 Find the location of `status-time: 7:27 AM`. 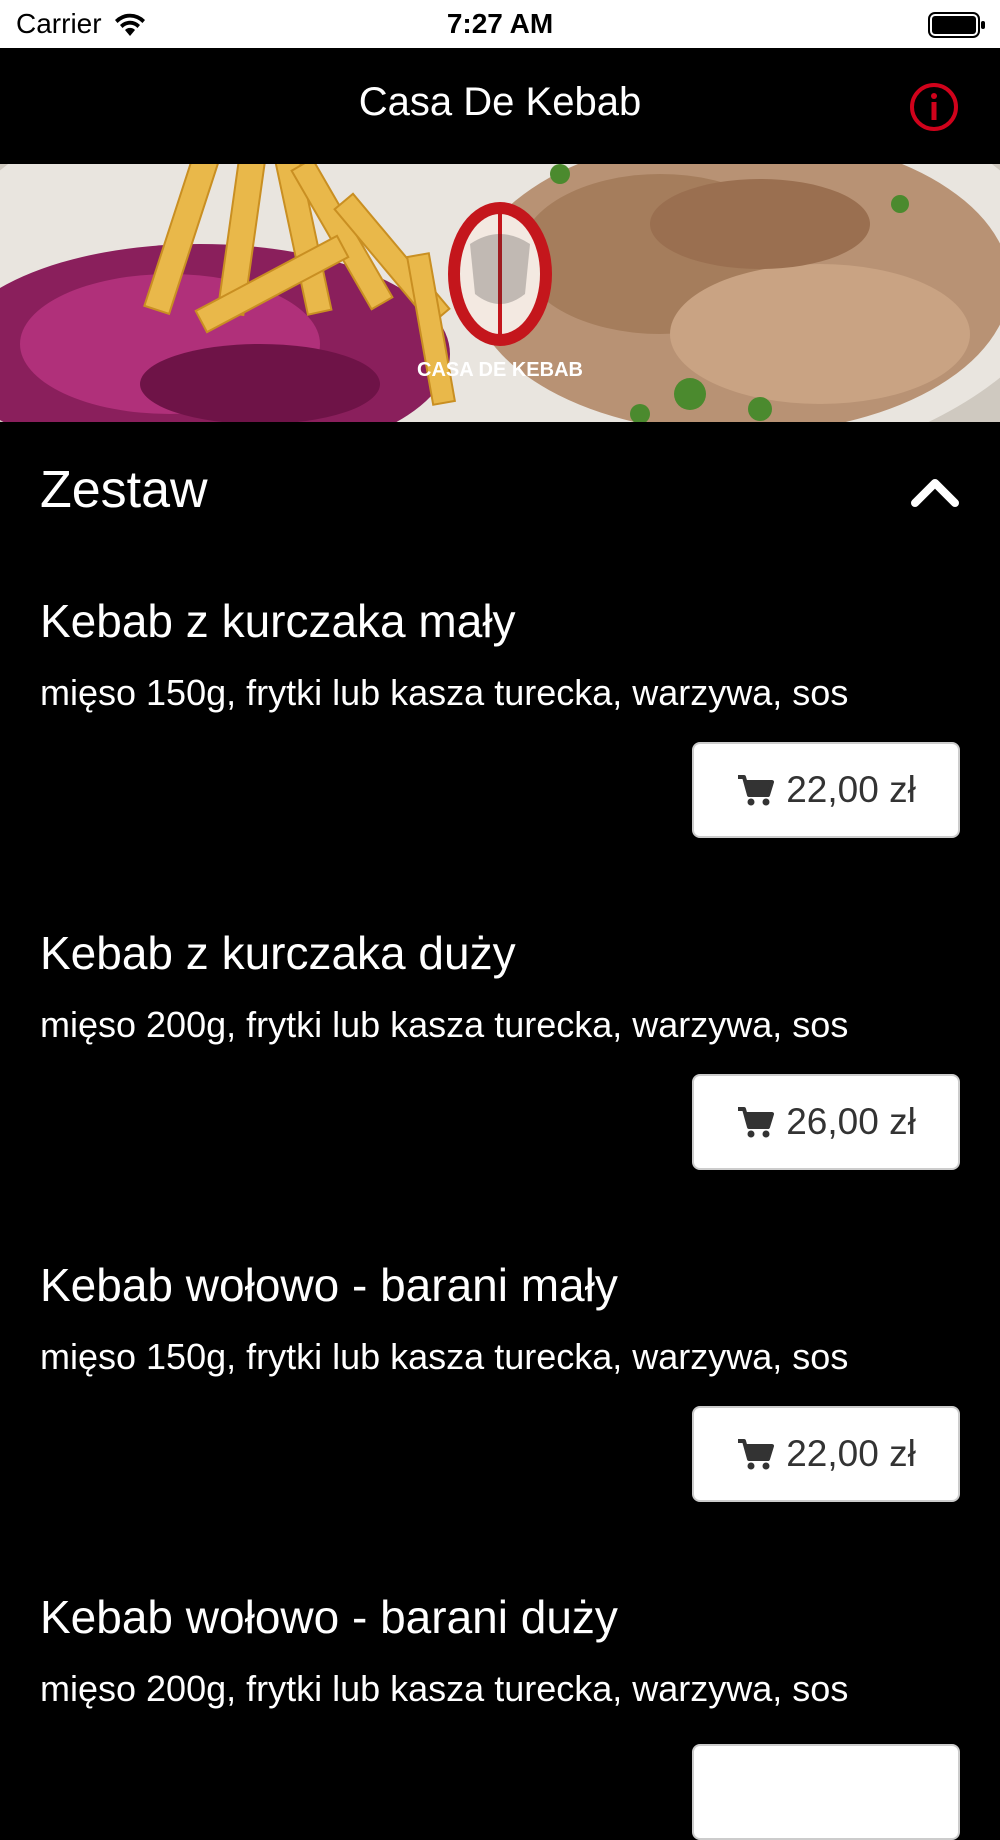

status-time: 7:27 AM is located at coordinates (500, 23).